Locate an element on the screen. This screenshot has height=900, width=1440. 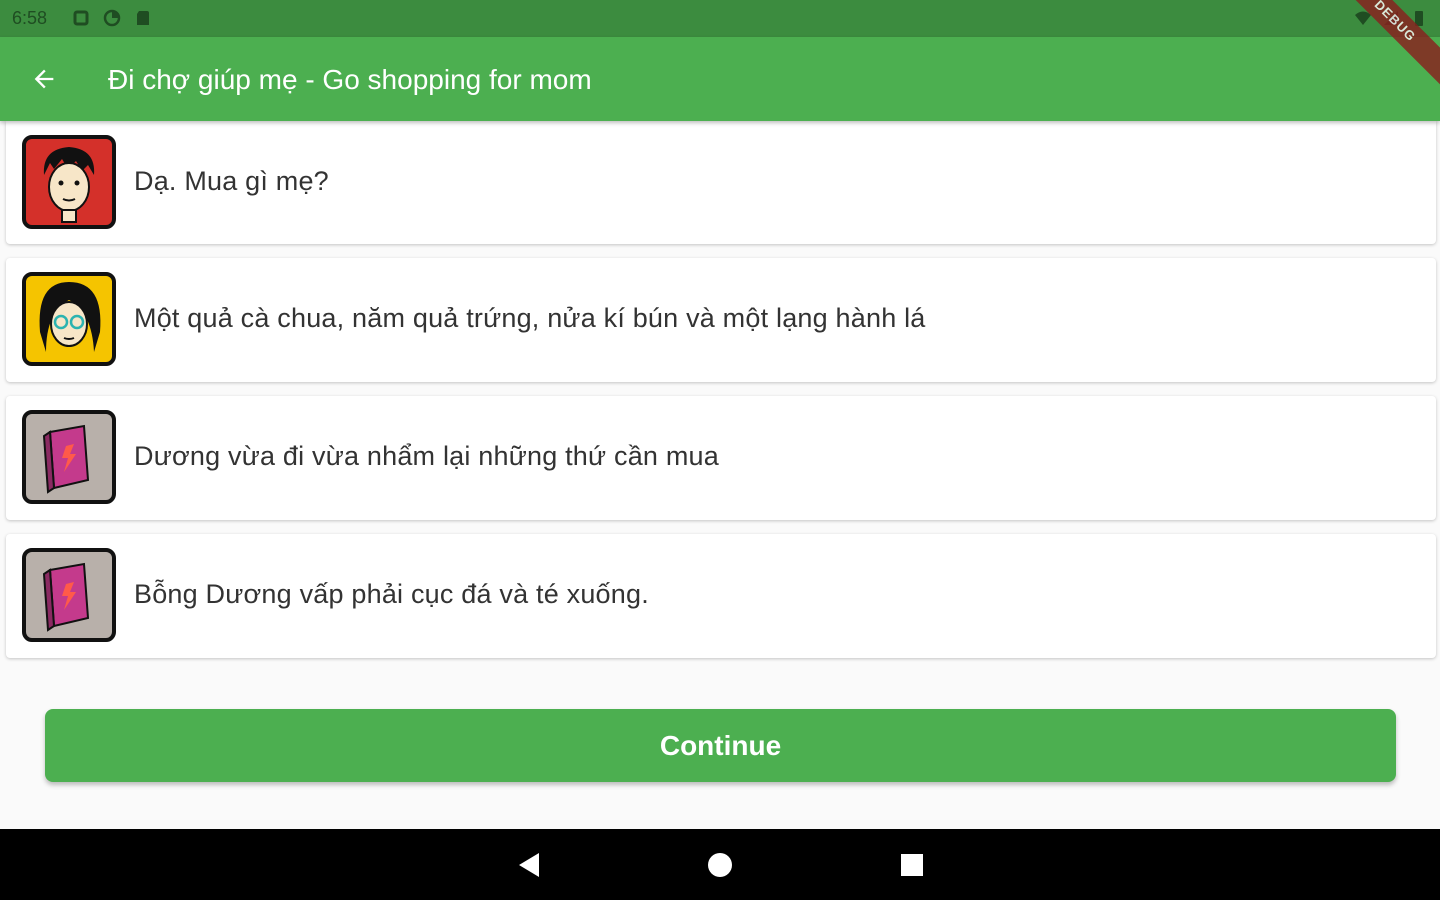
sync-icon is located at coordinates (112, 18).